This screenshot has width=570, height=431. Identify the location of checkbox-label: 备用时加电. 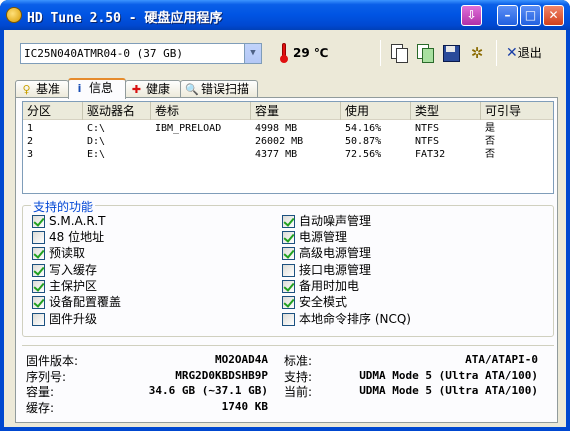
(329, 286).